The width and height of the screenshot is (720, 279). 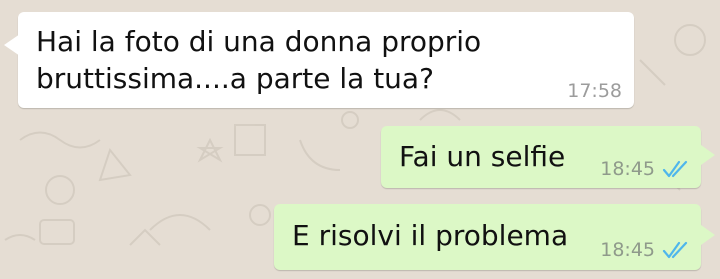 I want to click on message-meta: 17:58, so click(x=594, y=91).